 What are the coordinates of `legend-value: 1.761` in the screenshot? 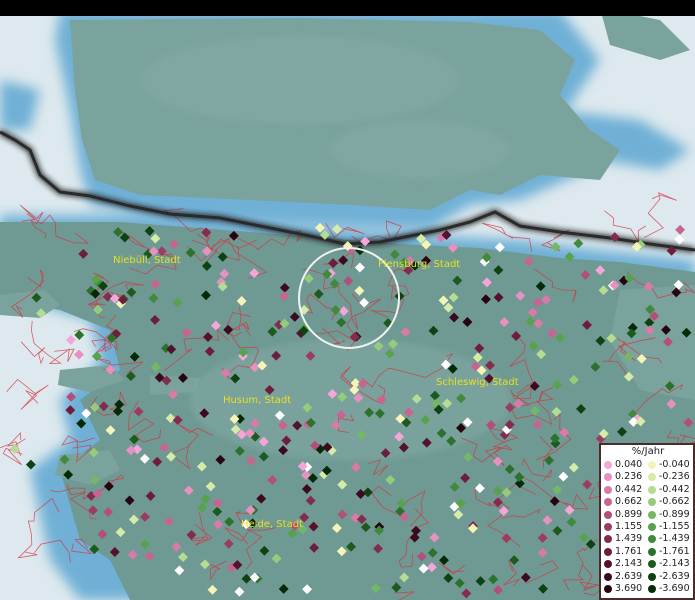 It's located at (629, 551).